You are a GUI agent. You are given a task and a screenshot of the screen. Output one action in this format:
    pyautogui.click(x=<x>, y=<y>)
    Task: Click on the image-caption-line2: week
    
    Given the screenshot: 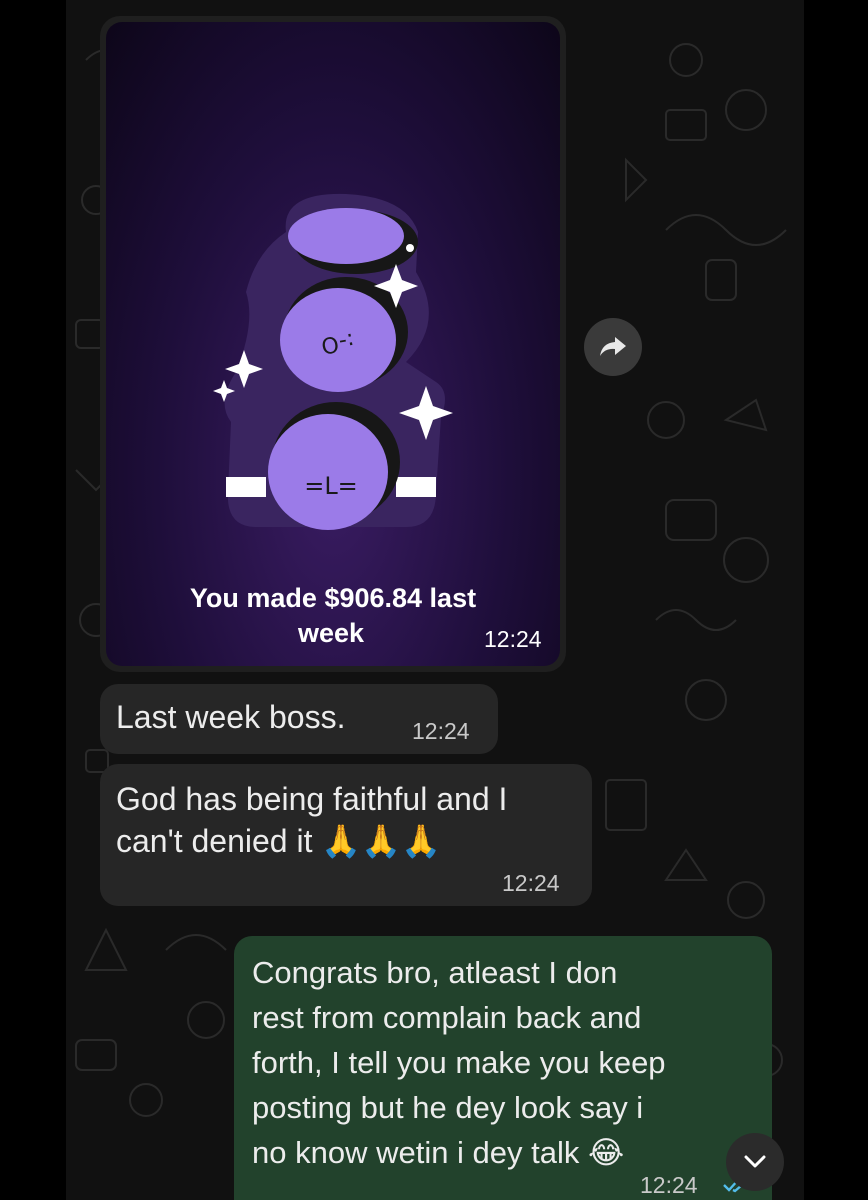 What is the action you would take?
    pyautogui.click(x=331, y=633)
    